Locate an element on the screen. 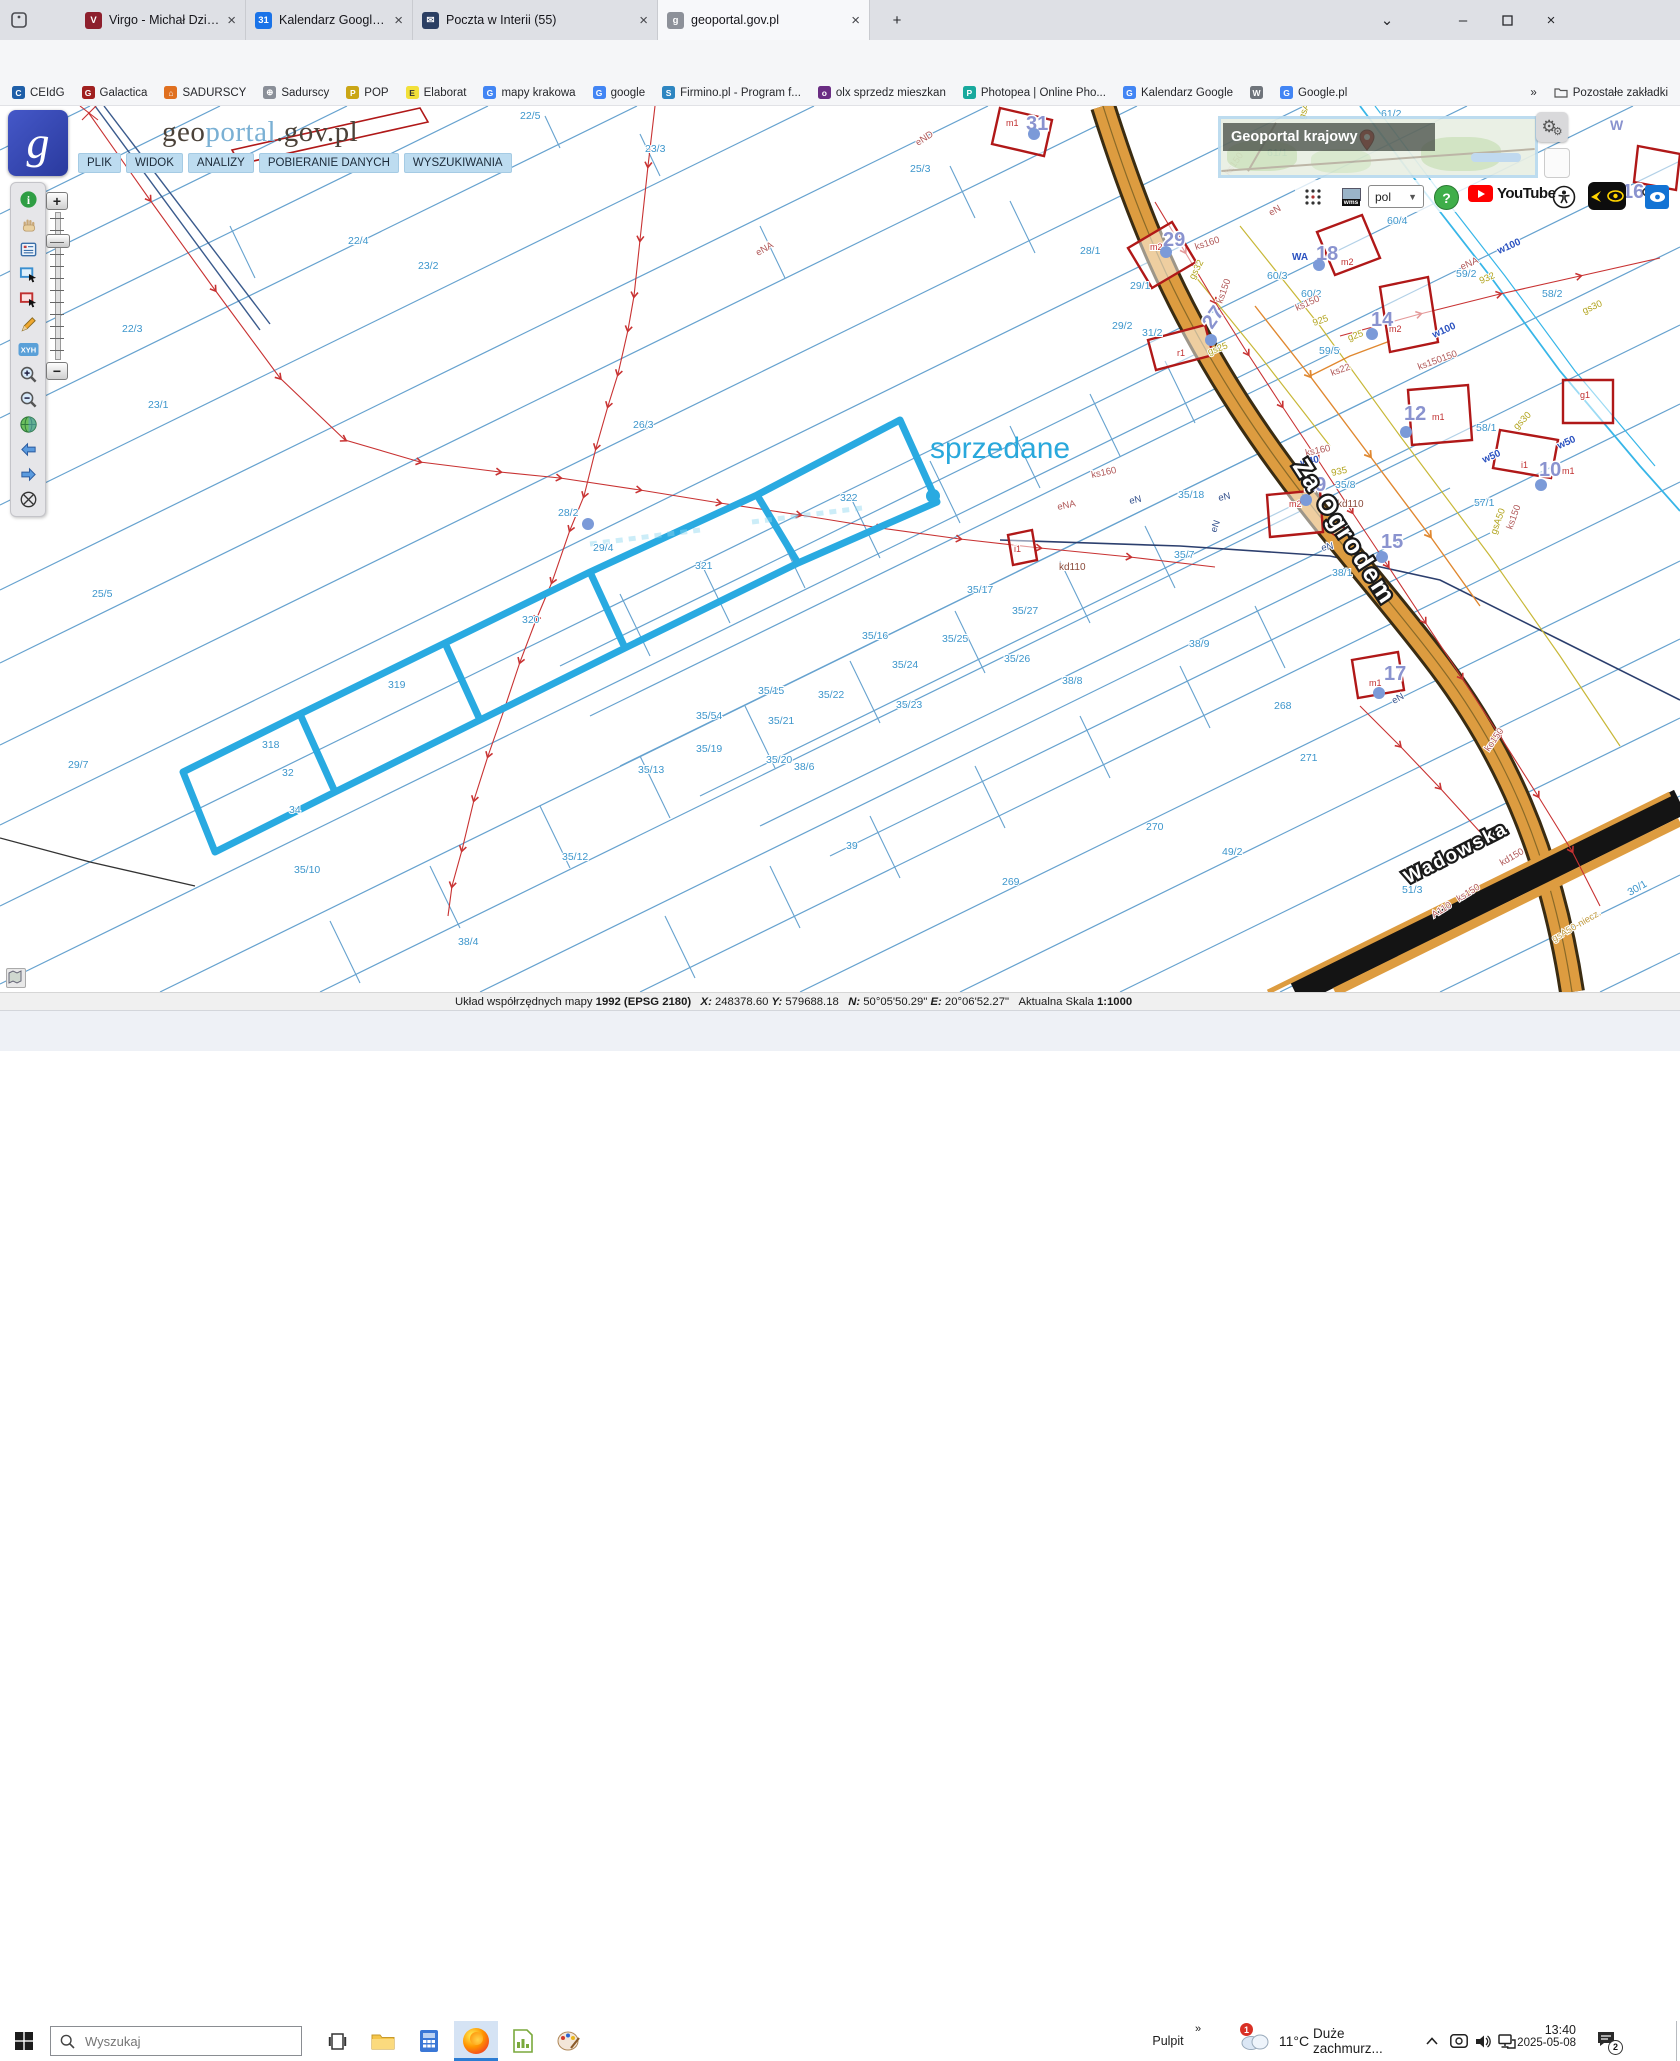  weather-temp: 11°C is located at coordinates (1294, 2041).